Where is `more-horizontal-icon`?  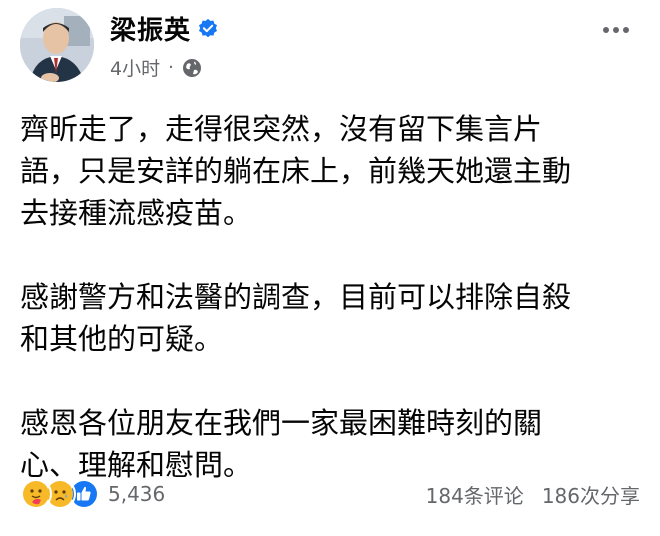 more-horizontal-icon is located at coordinates (616, 30).